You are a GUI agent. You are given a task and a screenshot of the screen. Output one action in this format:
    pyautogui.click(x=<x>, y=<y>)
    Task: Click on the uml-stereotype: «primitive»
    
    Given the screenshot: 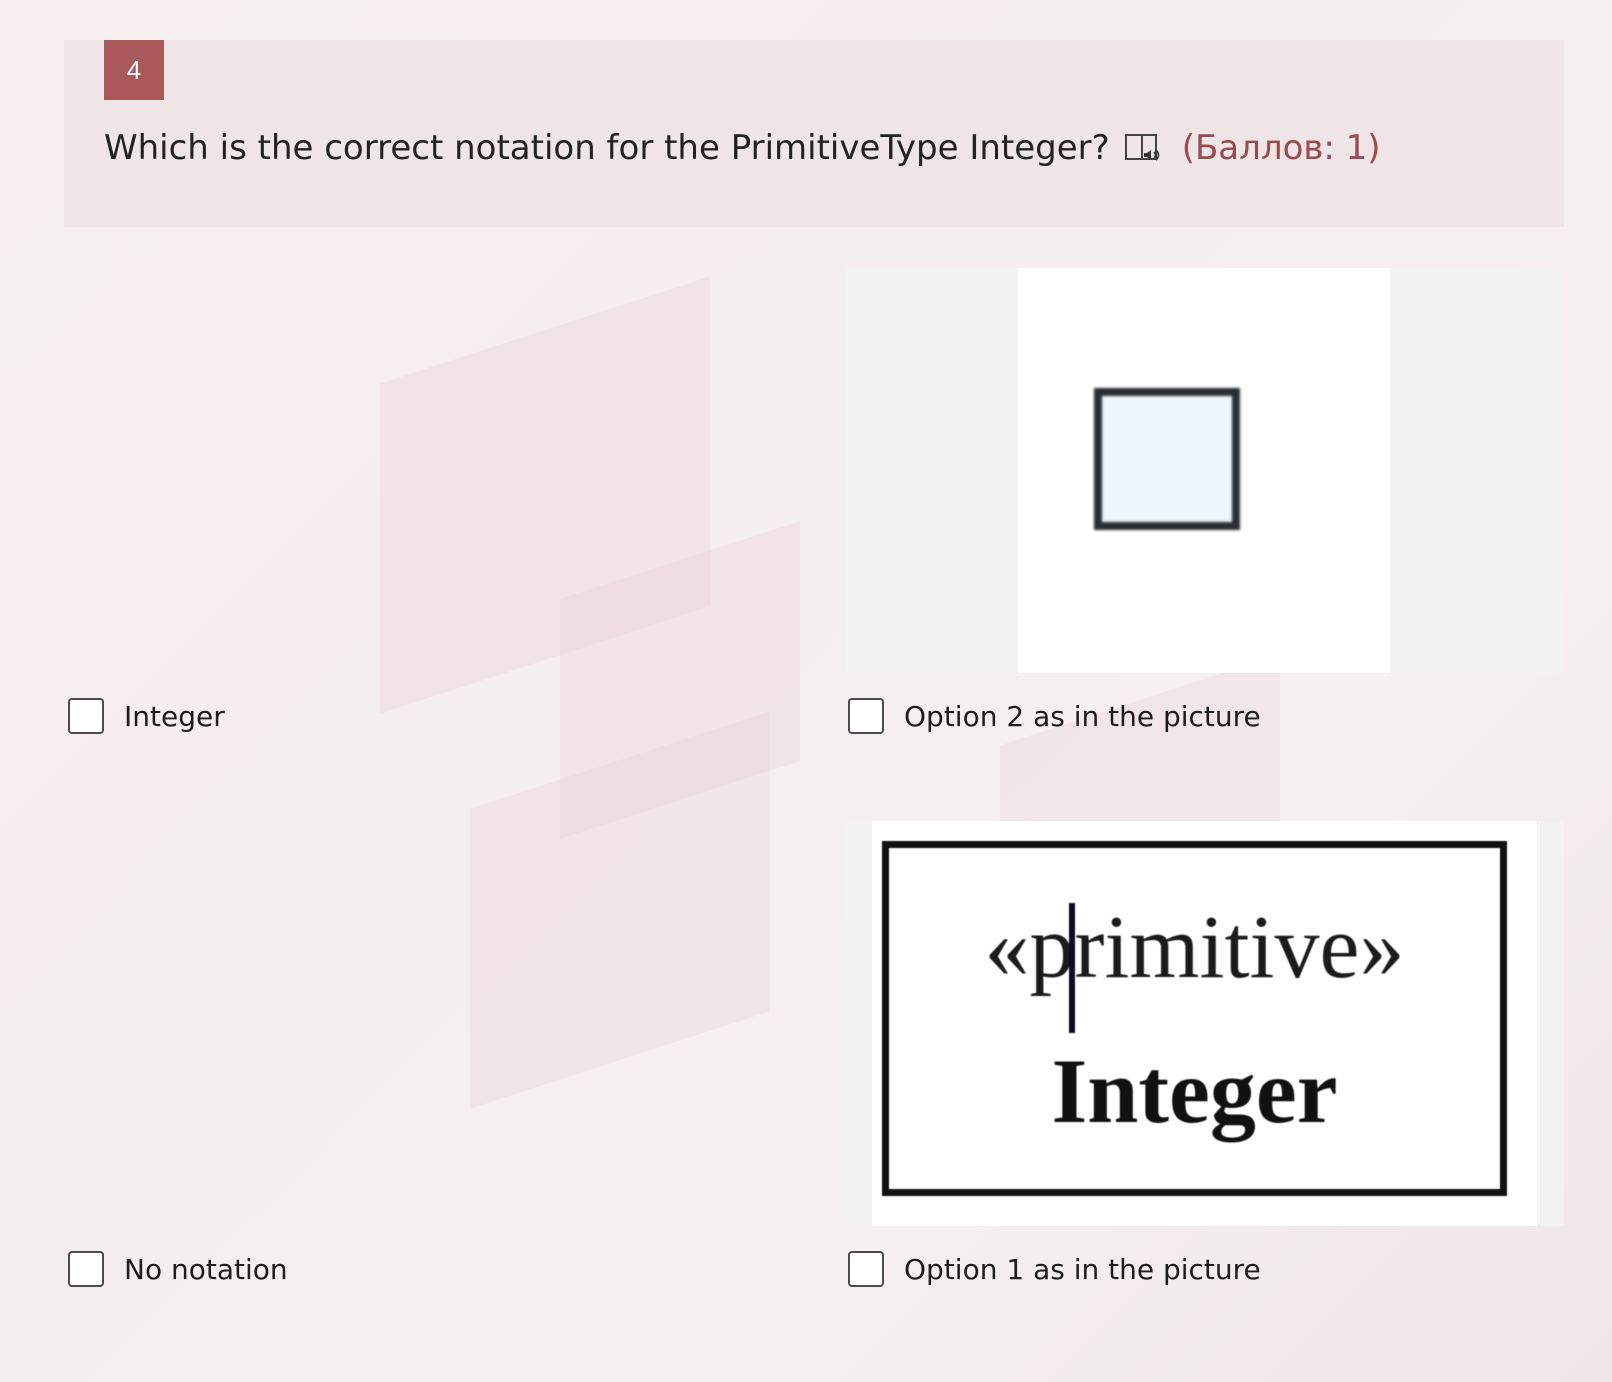 What is the action you would take?
    pyautogui.click(x=1194, y=947)
    